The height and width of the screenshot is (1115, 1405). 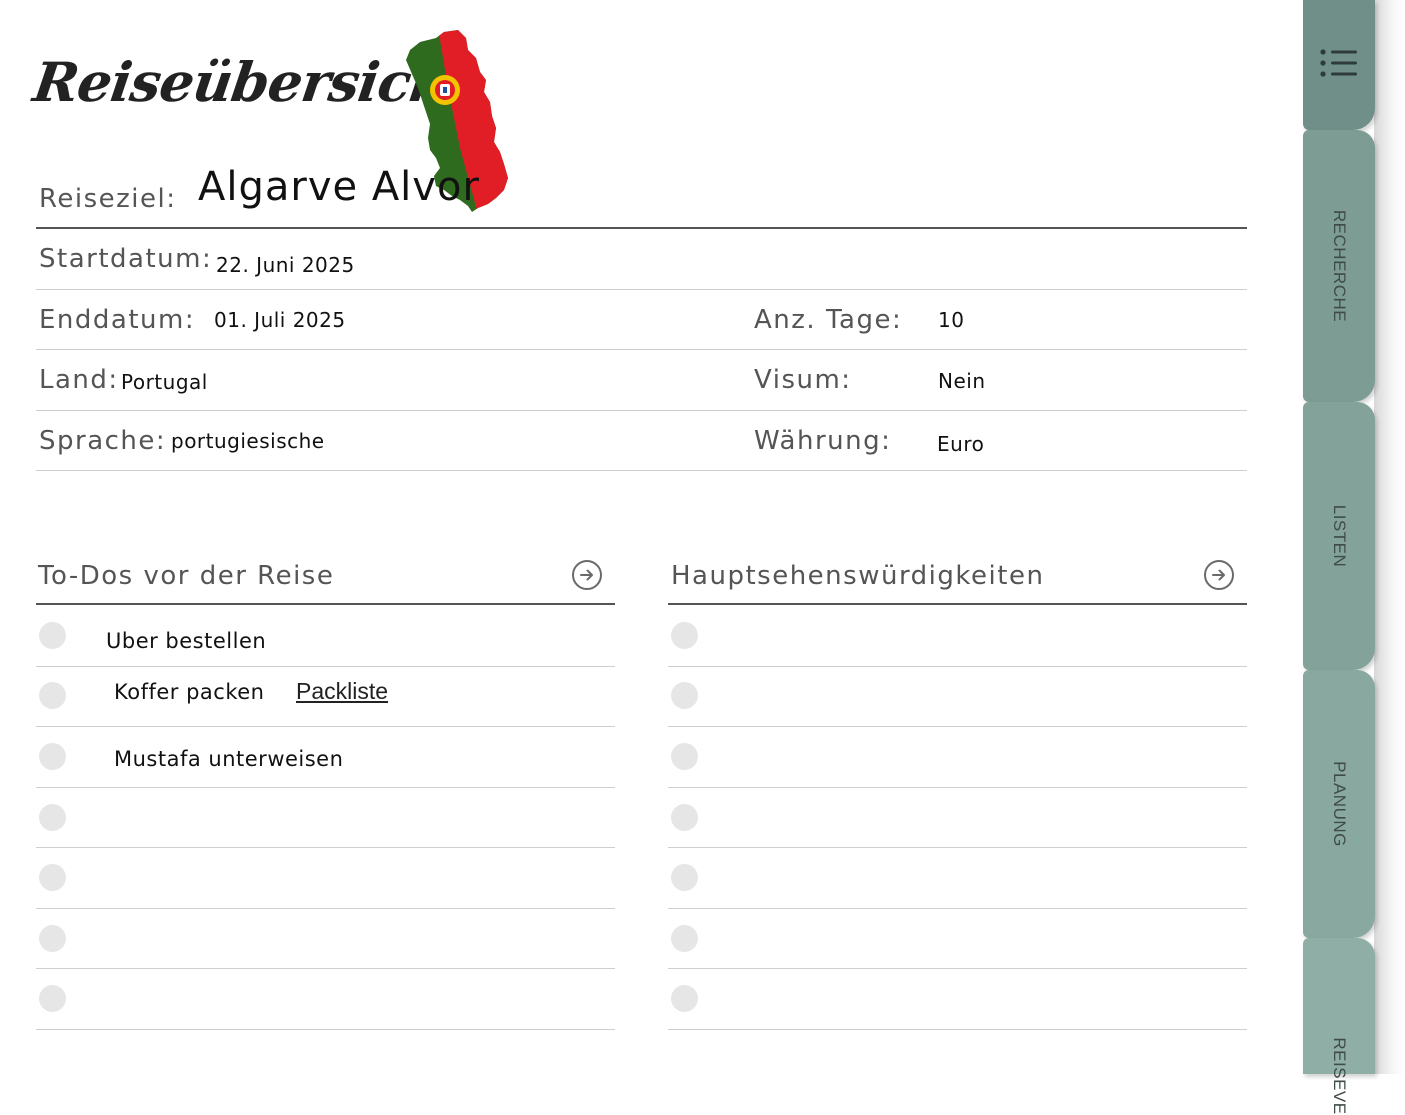 I want to click on todos-arrow-button, so click(x=587, y=575).